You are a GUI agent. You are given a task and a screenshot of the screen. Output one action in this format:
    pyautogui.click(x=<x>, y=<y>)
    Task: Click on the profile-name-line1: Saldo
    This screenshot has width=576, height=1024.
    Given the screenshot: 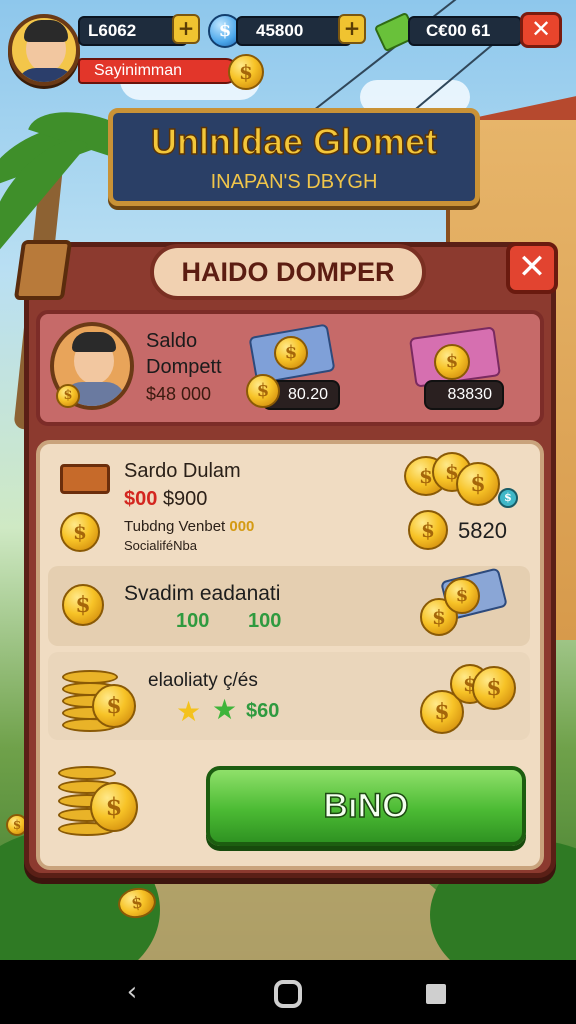 What is the action you would take?
    pyautogui.click(x=172, y=341)
    